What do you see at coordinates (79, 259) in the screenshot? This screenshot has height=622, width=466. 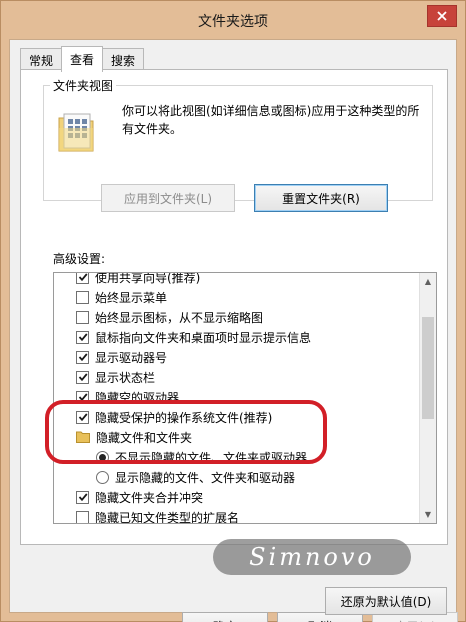 I see `advanced-settings-label: 高级设置:` at bounding box center [79, 259].